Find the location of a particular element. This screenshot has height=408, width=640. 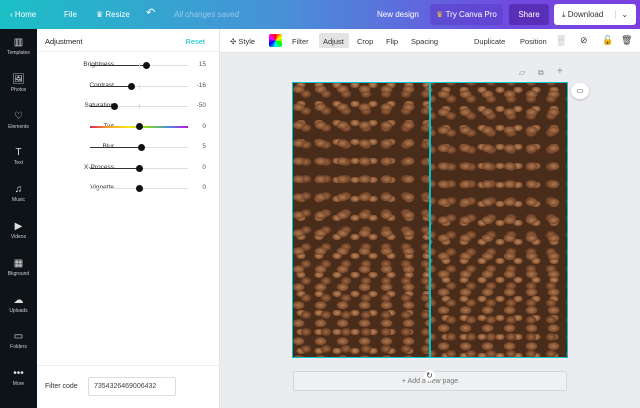

style-label: Style is located at coordinates (247, 41).